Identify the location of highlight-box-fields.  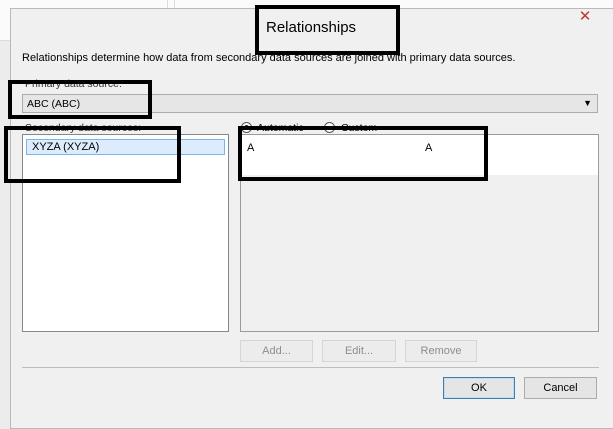
(363, 153).